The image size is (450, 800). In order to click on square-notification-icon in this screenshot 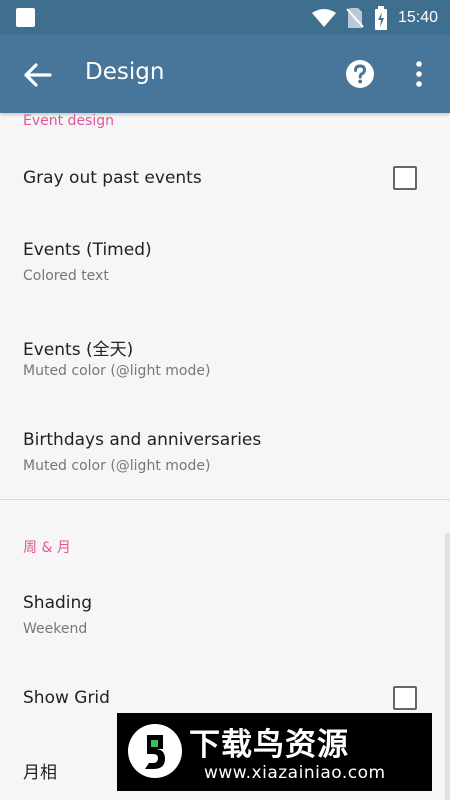, I will do `click(25, 17)`.